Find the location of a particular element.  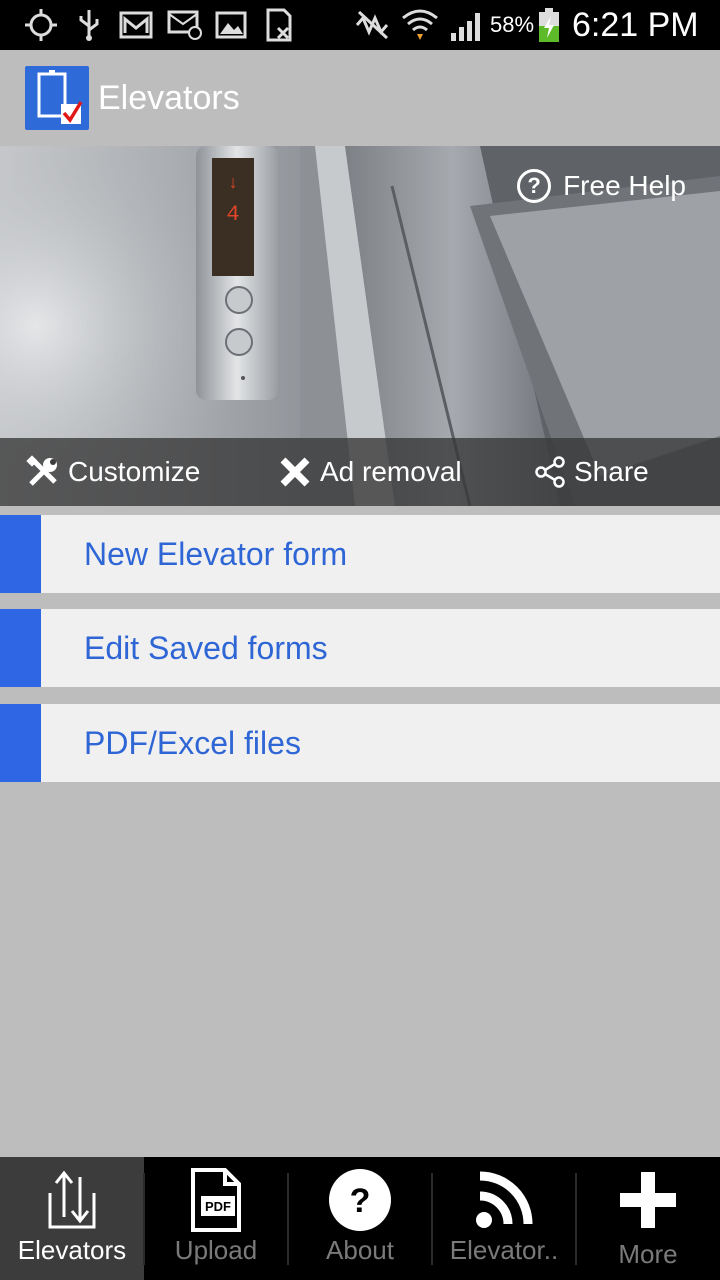

question-icon: ? is located at coordinates (360, 1200).